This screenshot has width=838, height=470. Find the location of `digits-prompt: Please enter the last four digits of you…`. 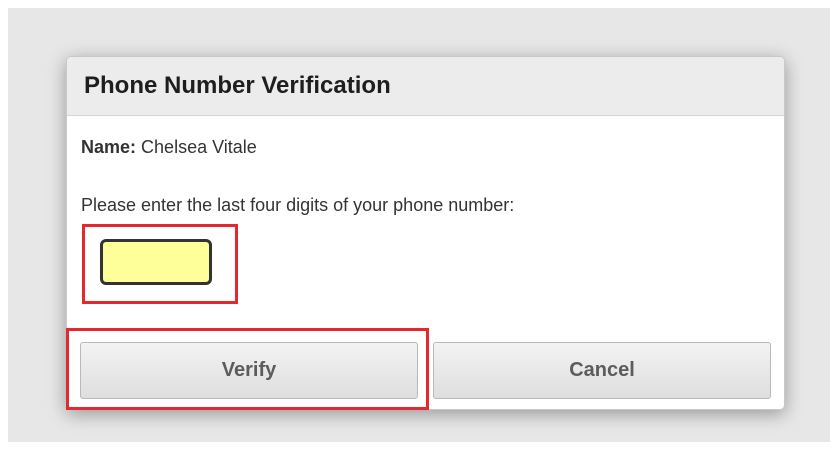

digits-prompt: Please enter the last four digits of you… is located at coordinates (298, 205).